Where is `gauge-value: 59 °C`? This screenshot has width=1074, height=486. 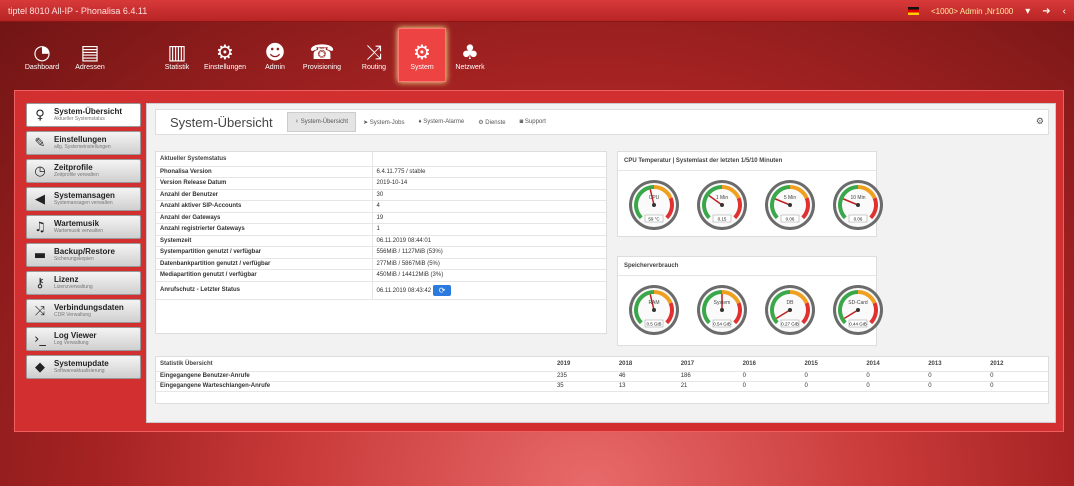 gauge-value: 59 °C is located at coordinates (654, 219).